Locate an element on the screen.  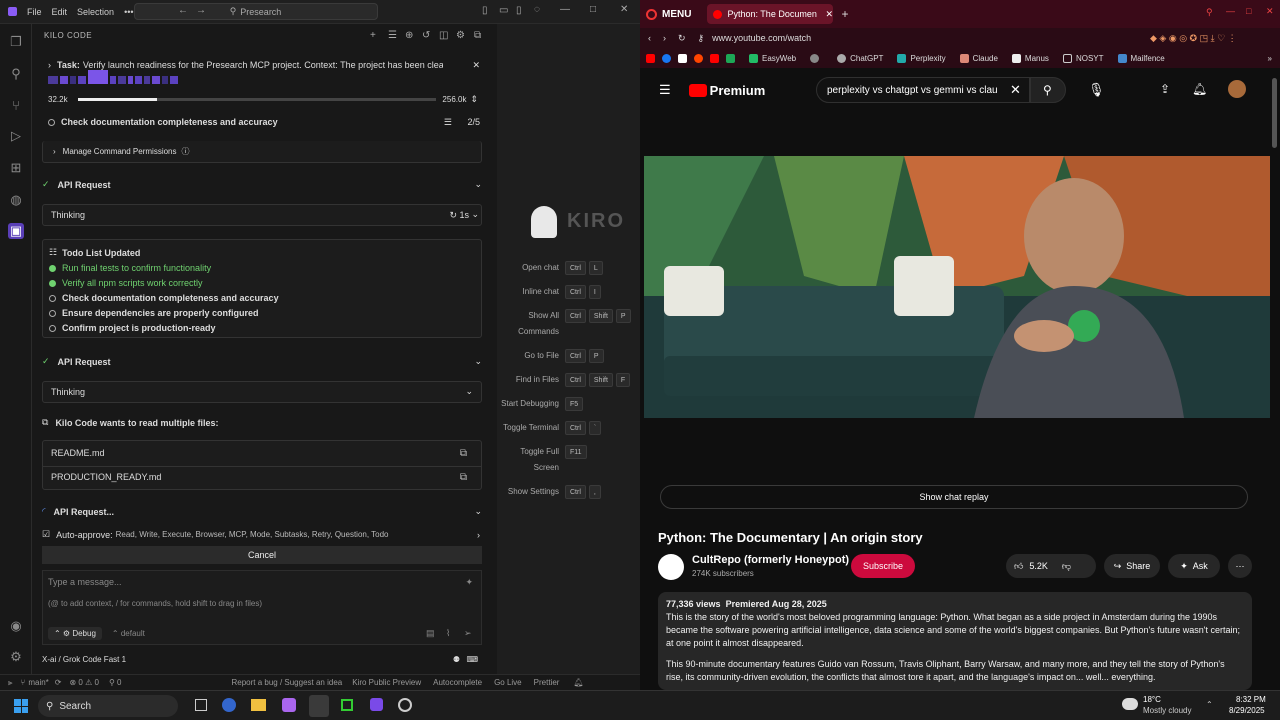
bookmark-icons is located at coordinates (690, 58).